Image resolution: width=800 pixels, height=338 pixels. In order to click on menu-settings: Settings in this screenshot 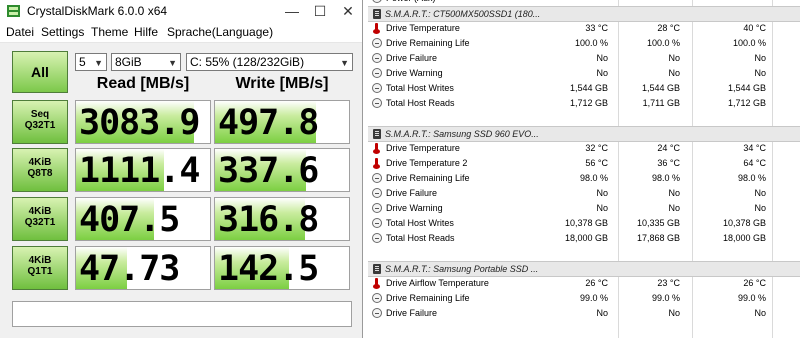, I will do `click(62, 32)`.